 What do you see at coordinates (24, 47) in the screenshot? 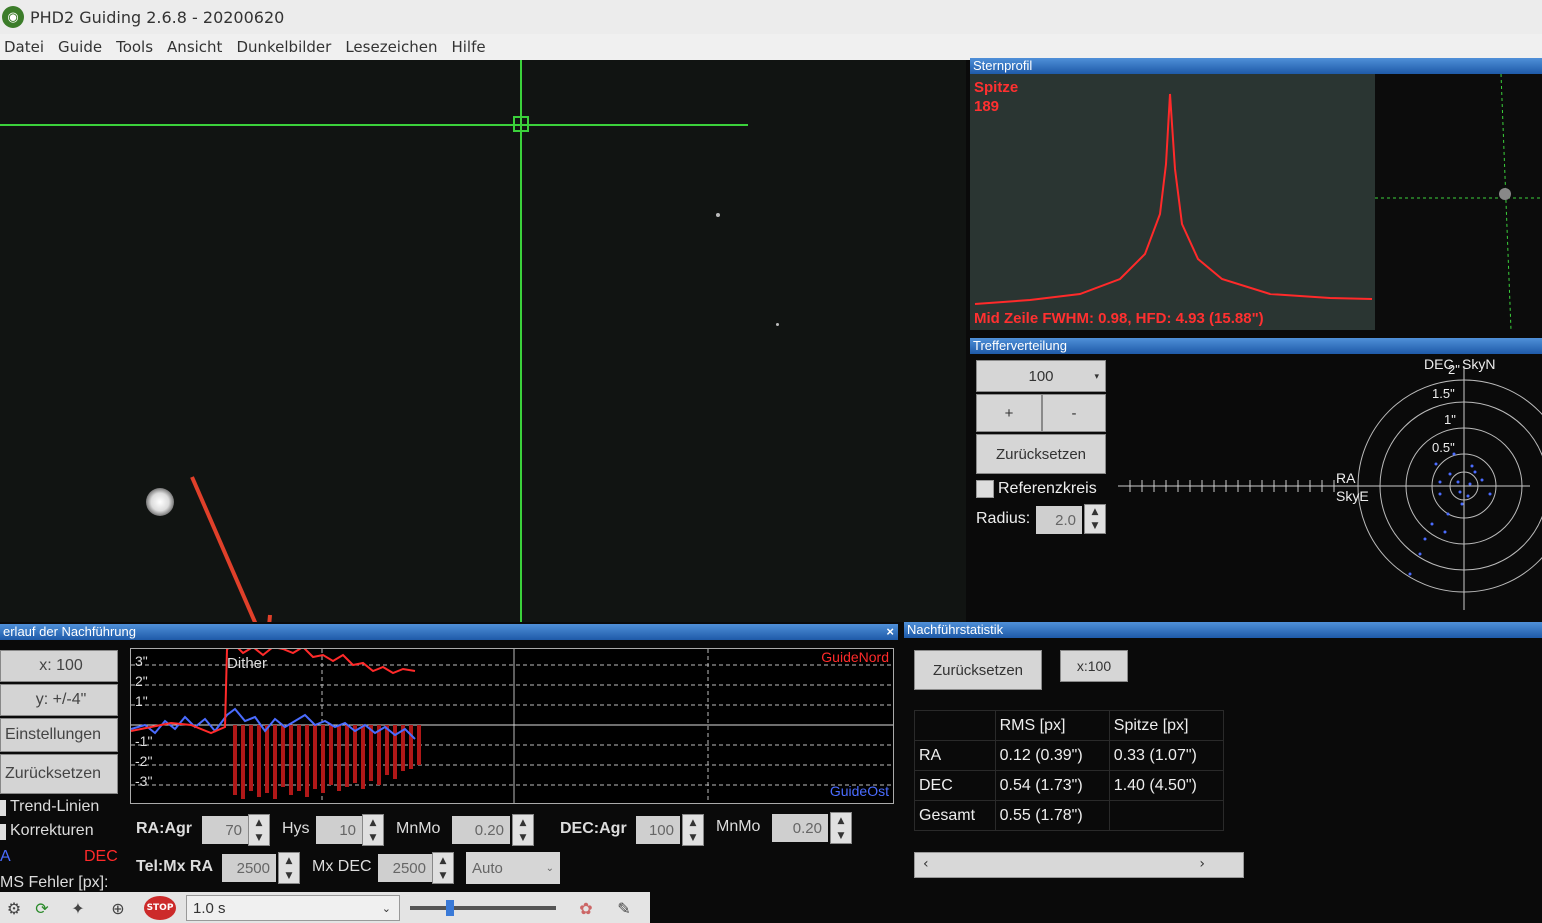
I see `menu-datei: Datei` at bounding box center [24, 47].